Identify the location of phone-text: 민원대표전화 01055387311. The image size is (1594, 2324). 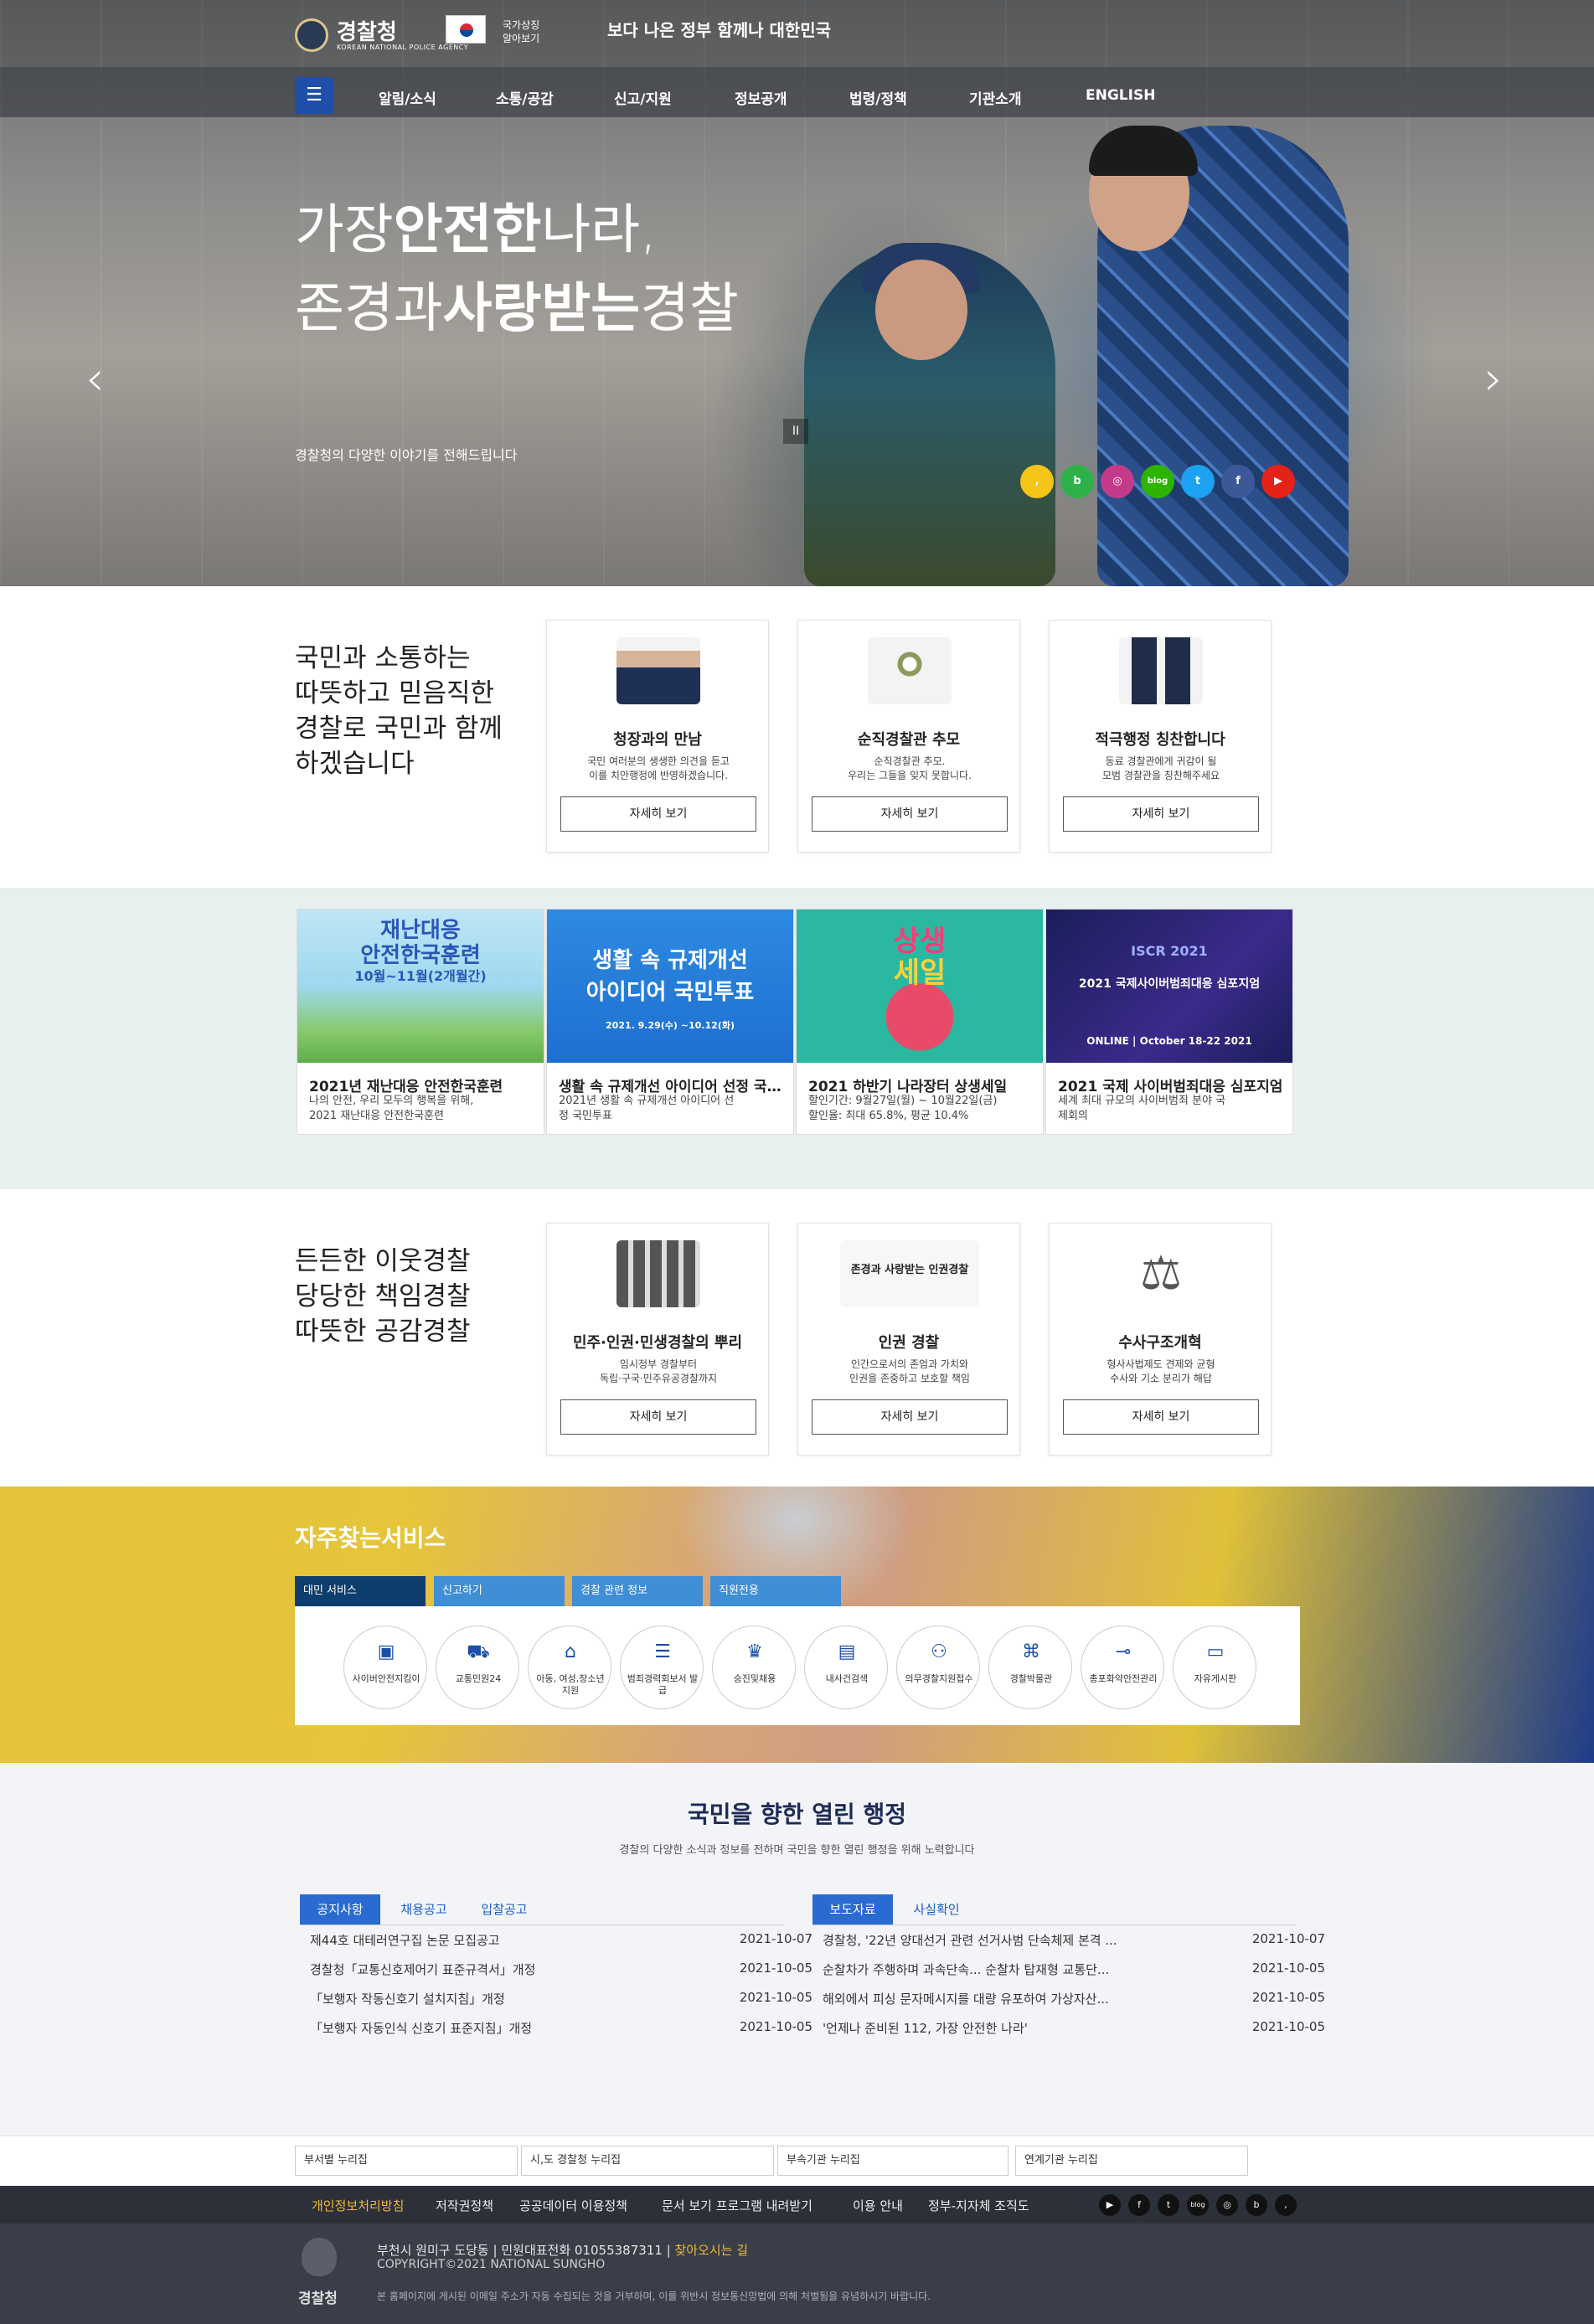
(582, 2250).